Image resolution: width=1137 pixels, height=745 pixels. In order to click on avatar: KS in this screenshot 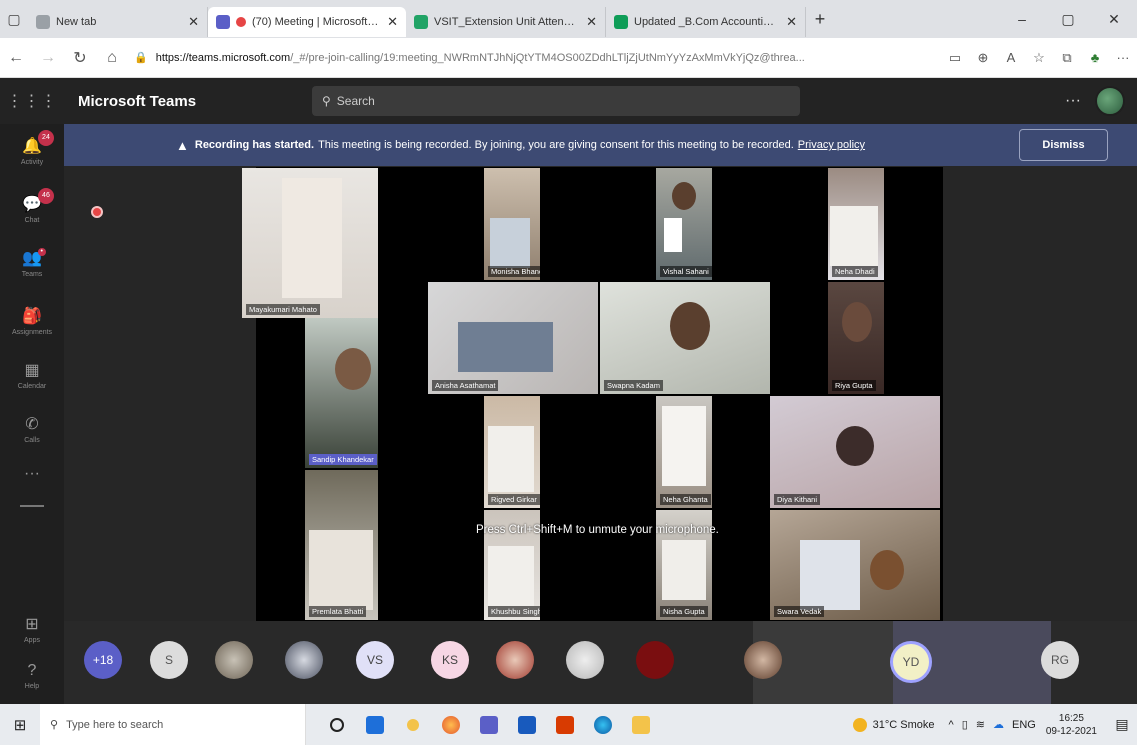, I will do `click(450, 660)`.